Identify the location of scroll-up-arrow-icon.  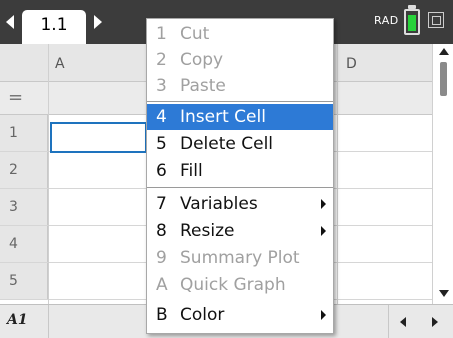
(444, 51).